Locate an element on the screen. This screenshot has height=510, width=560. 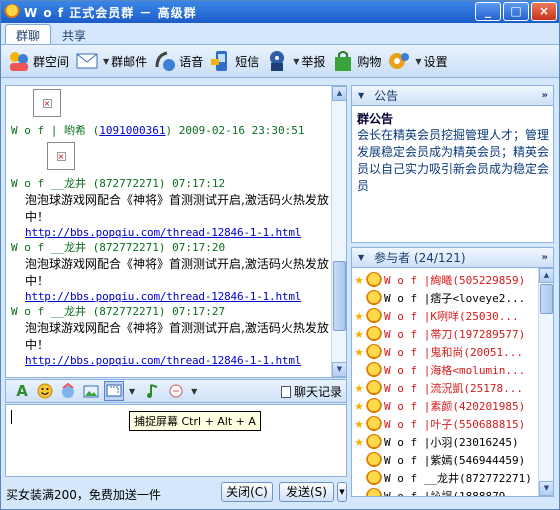
members-count-label: 参与者 (24/121) is located at coordinates (420, 258).